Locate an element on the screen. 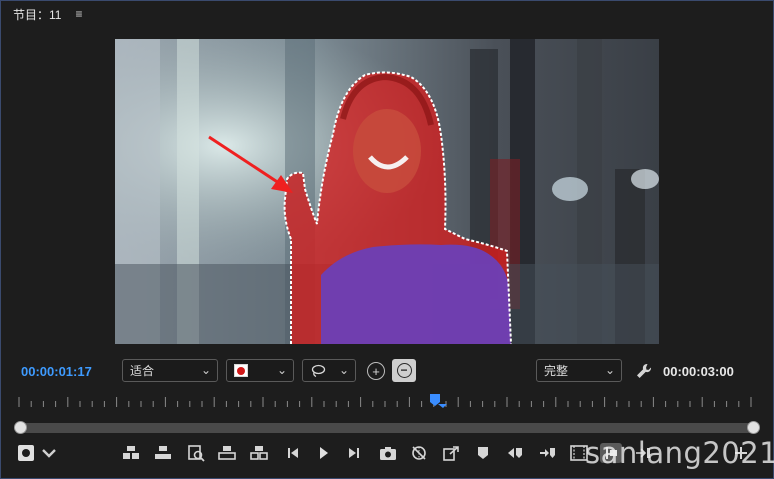 Image resolution: width=774 pixels, height=479 pixels. lift-icon is located at coordinates (227, 453).